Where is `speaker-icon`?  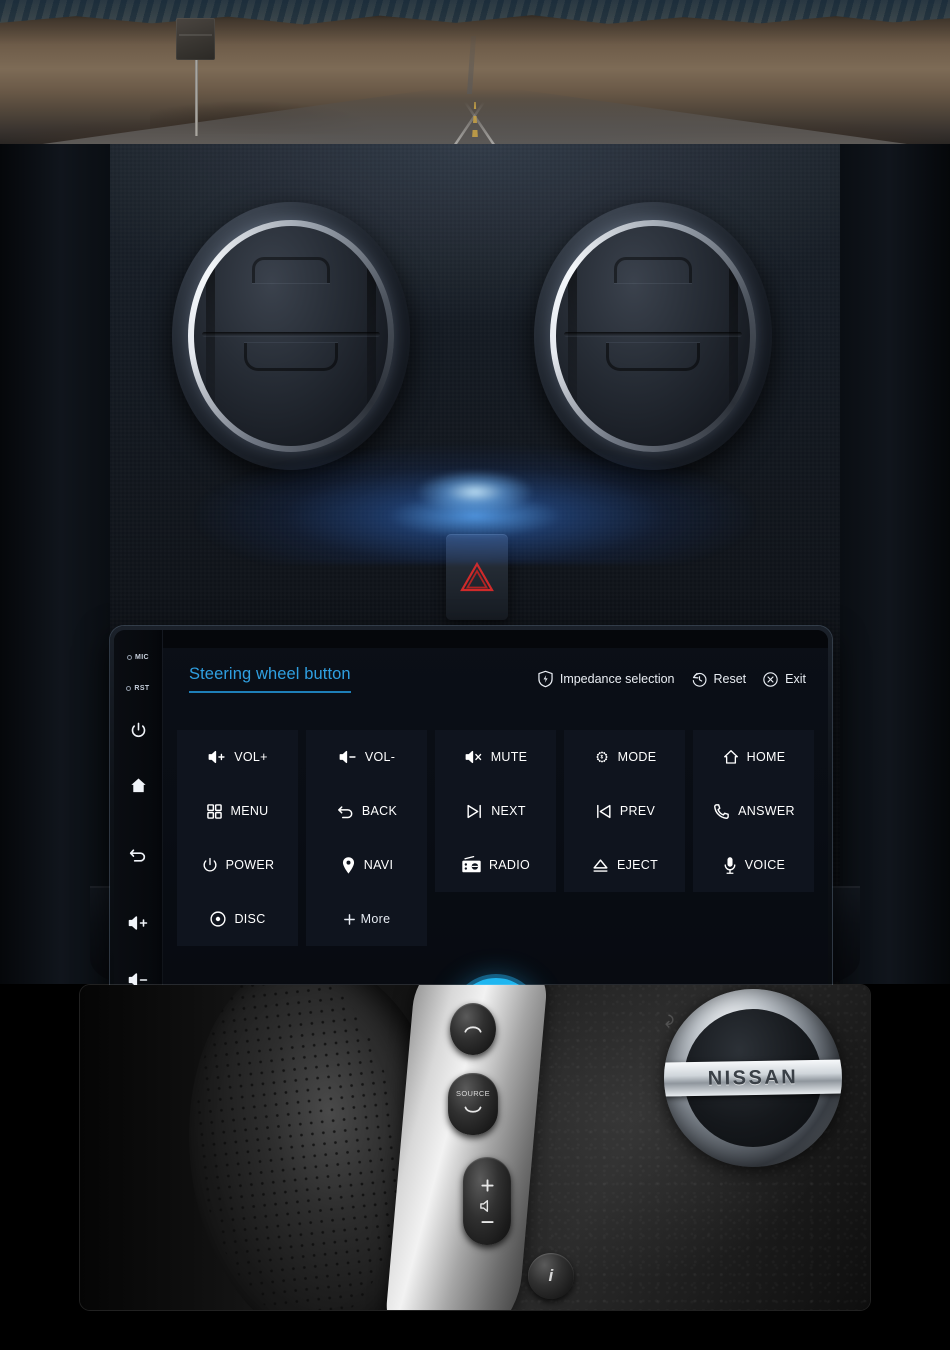 speaker-icon is located at coordinates (487, 1206).